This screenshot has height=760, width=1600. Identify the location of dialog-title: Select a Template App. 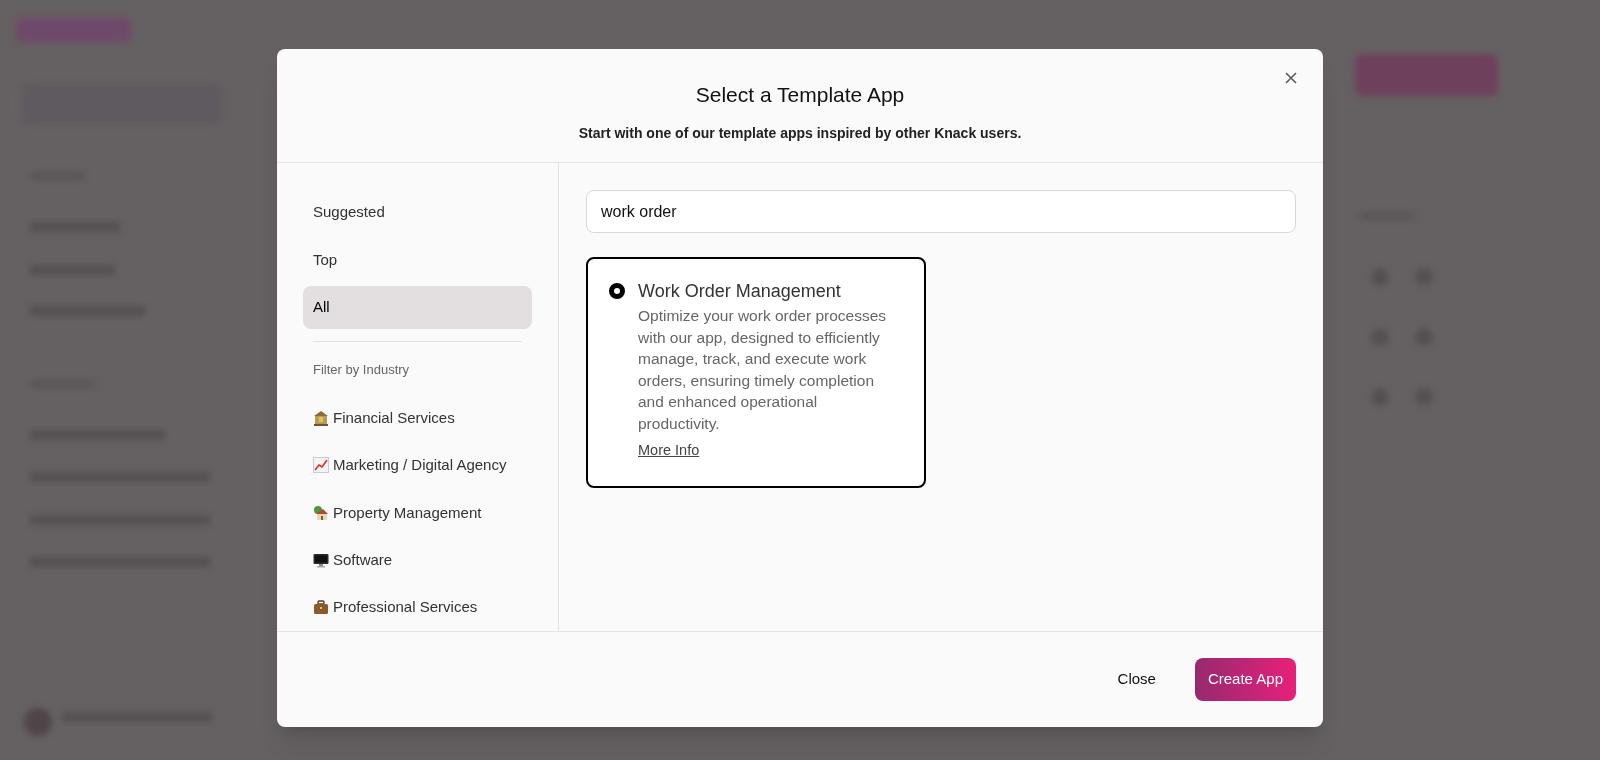
(800, 95).